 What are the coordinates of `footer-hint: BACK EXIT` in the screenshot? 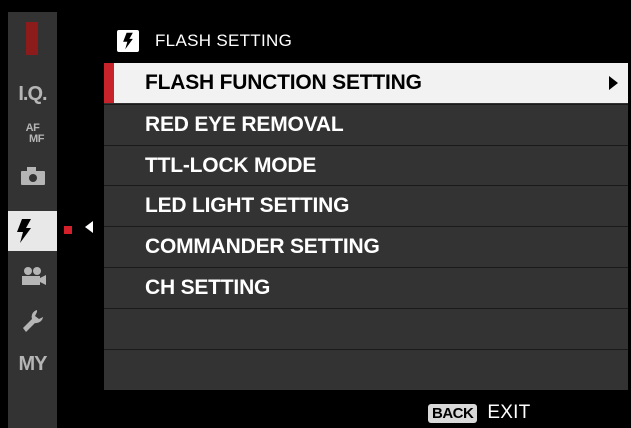 It's located at (479, 413).